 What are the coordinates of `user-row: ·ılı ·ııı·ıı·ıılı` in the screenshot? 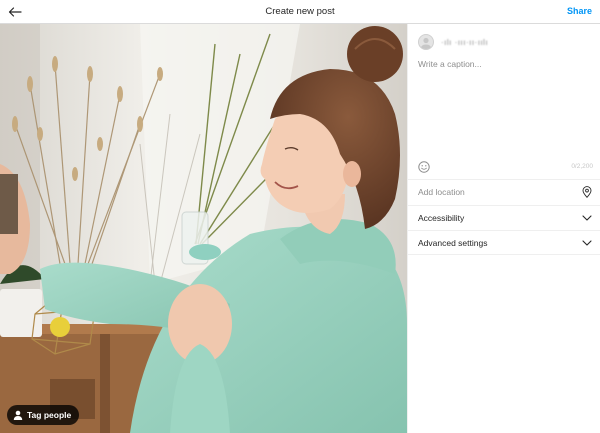 It's located at (453, 42).